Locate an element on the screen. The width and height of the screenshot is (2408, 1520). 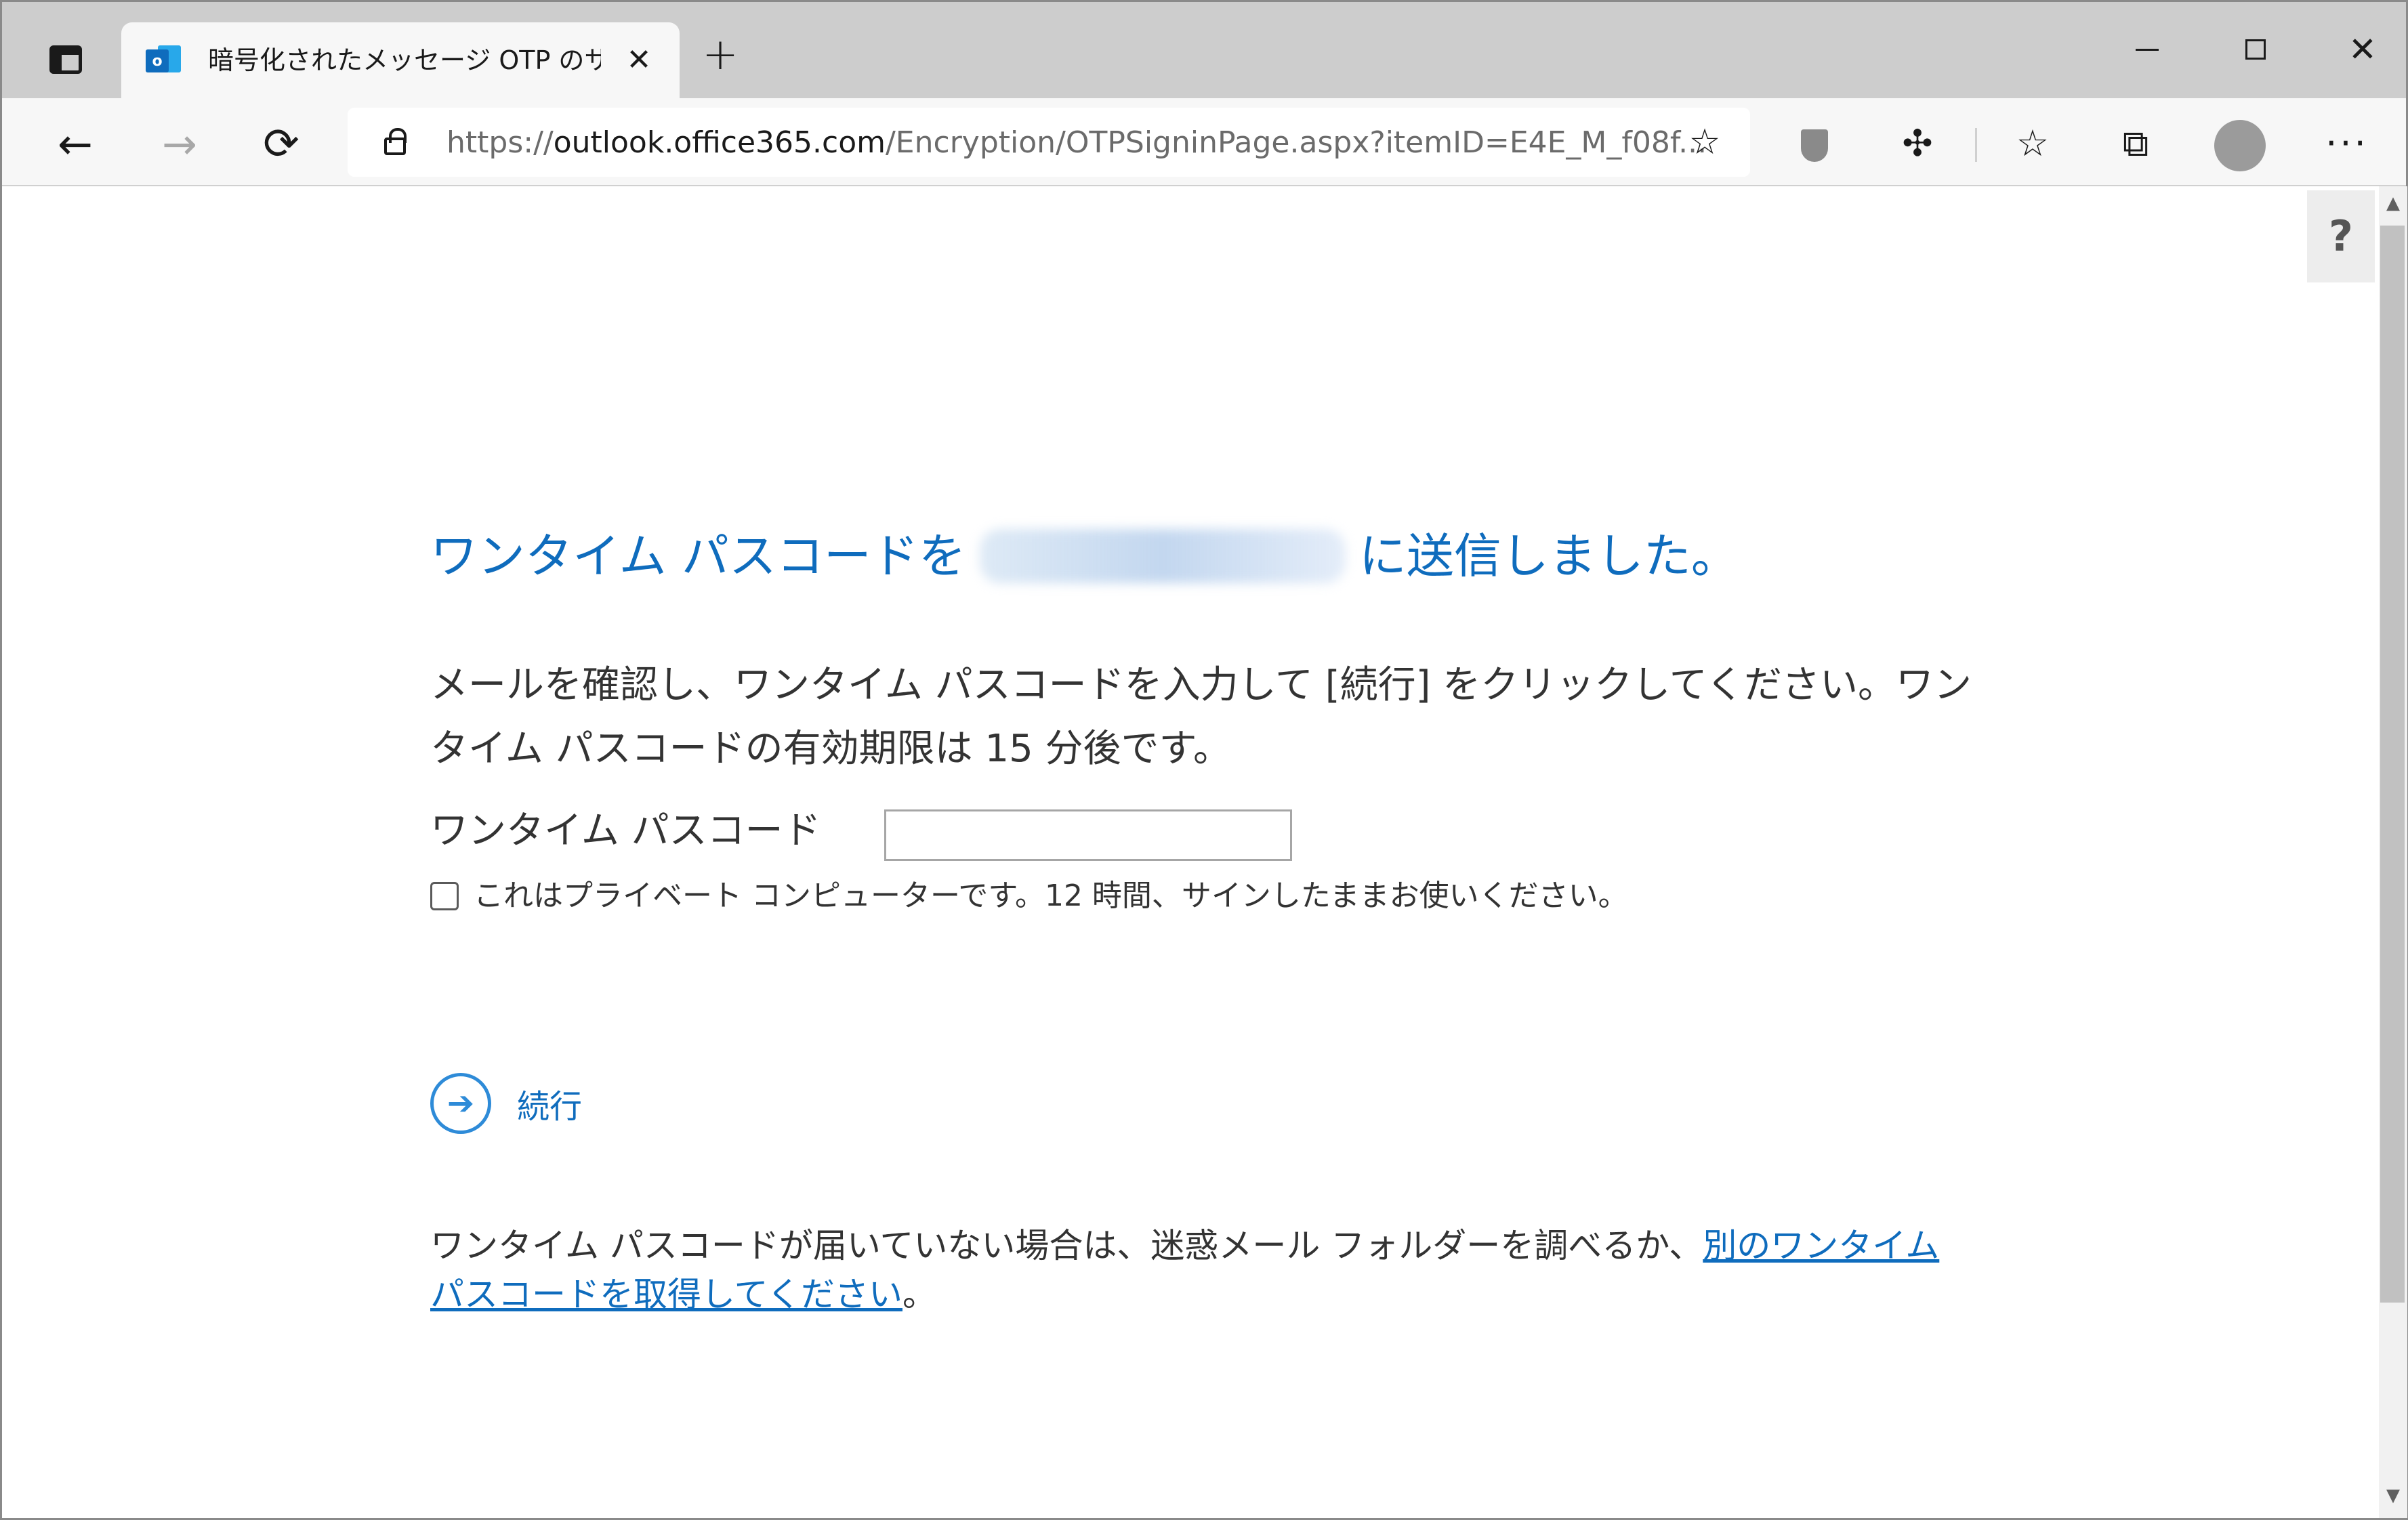
outlook-icon: o is located at coordinates (163, 60).